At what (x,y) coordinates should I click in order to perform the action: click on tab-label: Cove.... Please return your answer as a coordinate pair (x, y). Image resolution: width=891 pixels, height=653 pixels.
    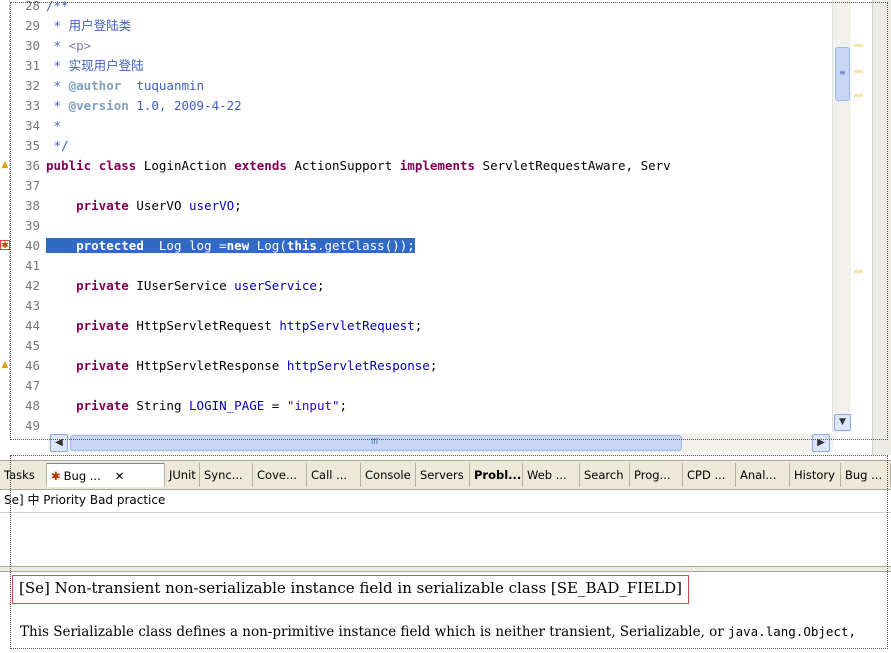
    Looking at the image, I should click on (277, 475).